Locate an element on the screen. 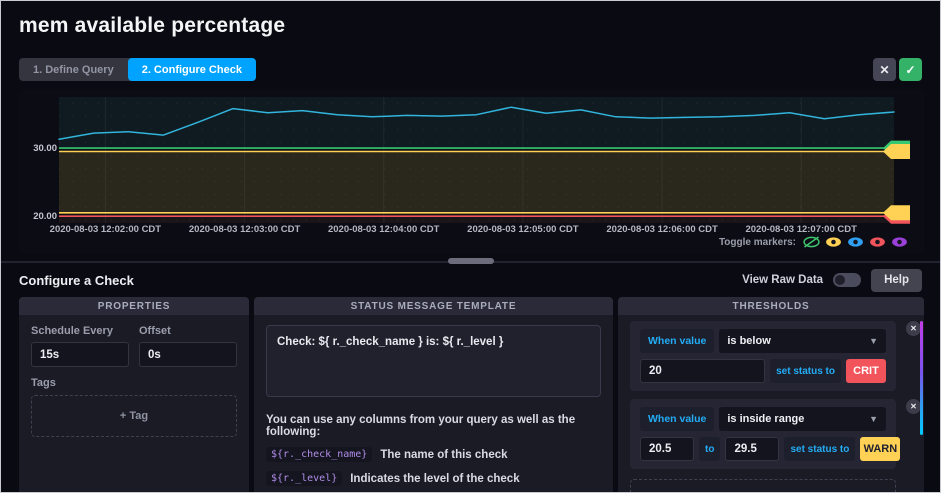 This screenshot has height=493, width=941. marker-eye-unknown is located at coordinates (899, 242).